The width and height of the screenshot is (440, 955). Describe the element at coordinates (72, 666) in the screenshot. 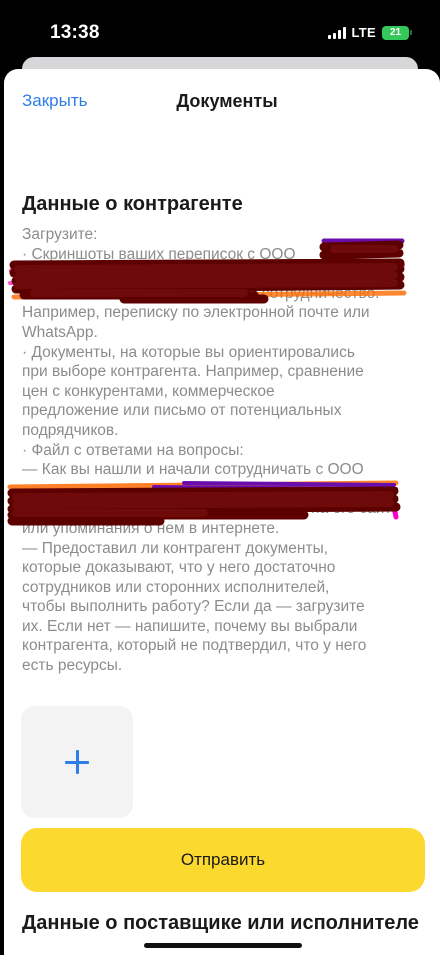

I see `description-line: есть ресурсы.` at that location.